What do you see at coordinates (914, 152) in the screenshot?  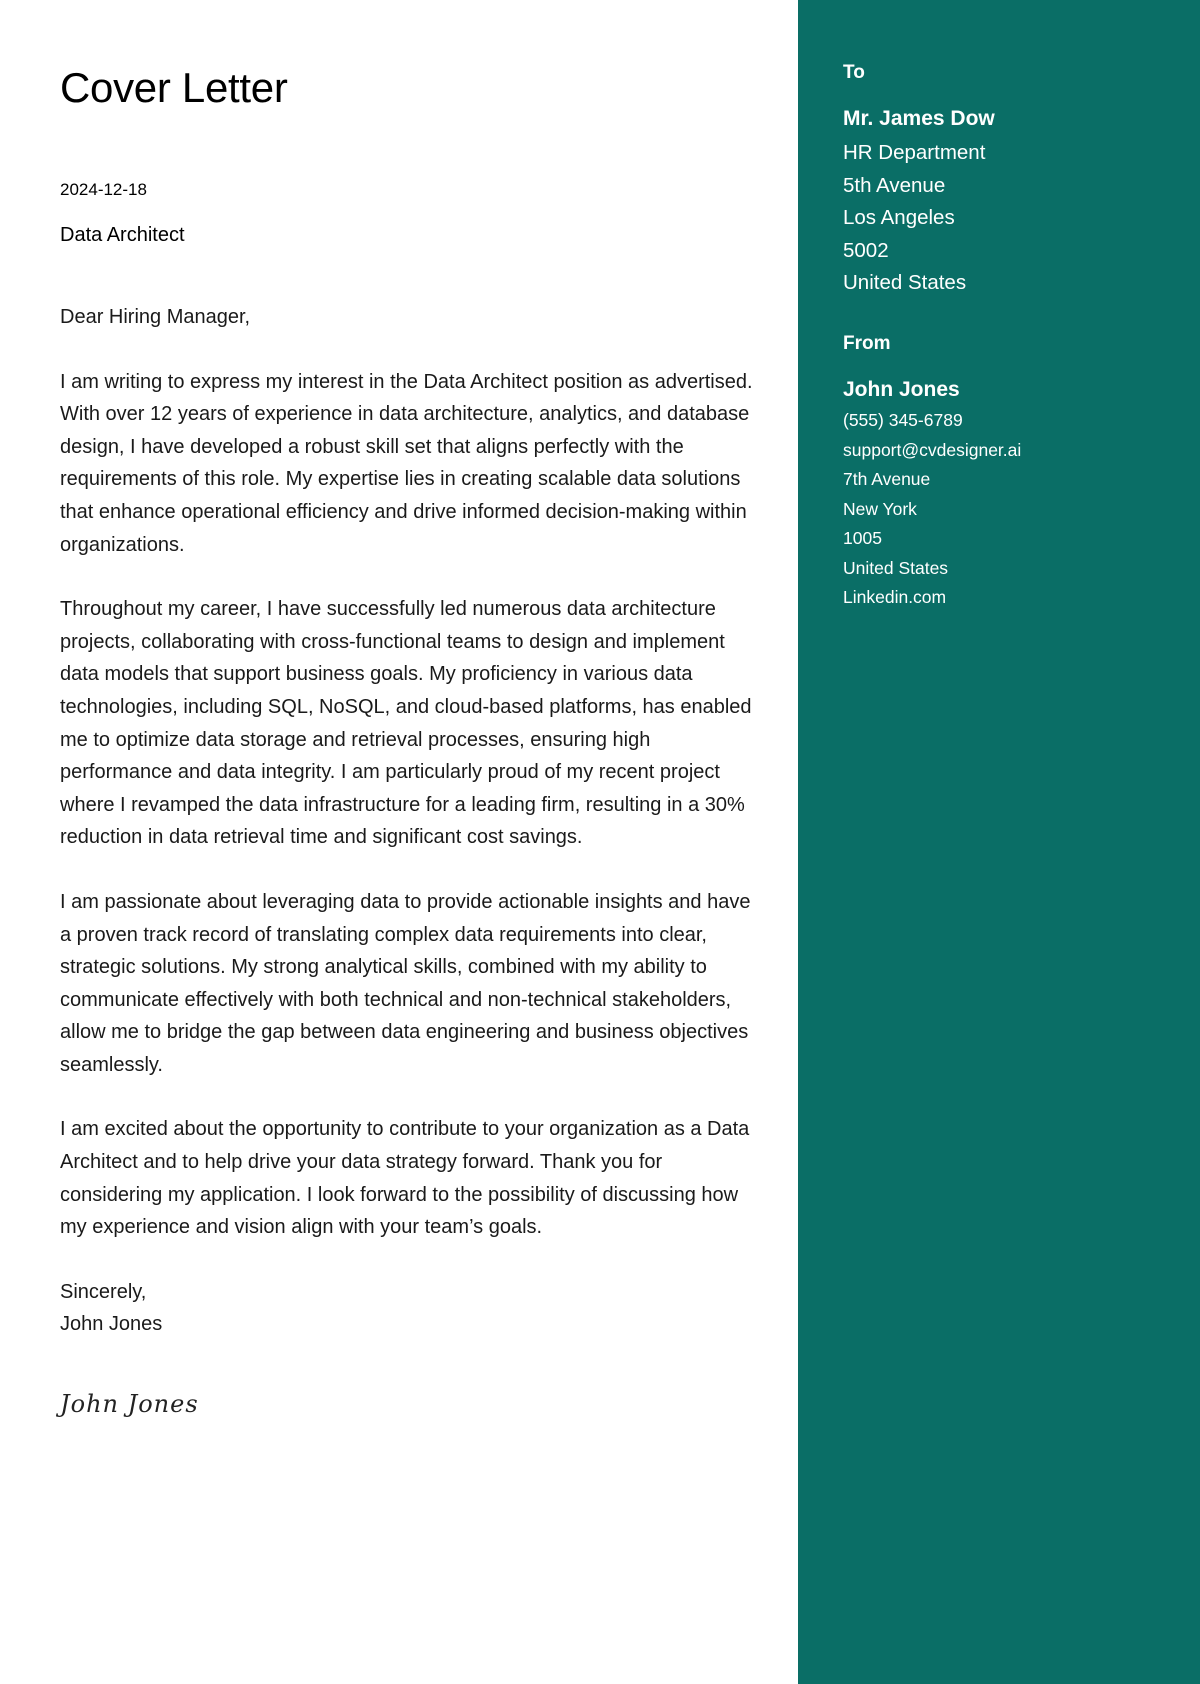 I see `recipient-department: HR Department` at bounding box center [914, 152].